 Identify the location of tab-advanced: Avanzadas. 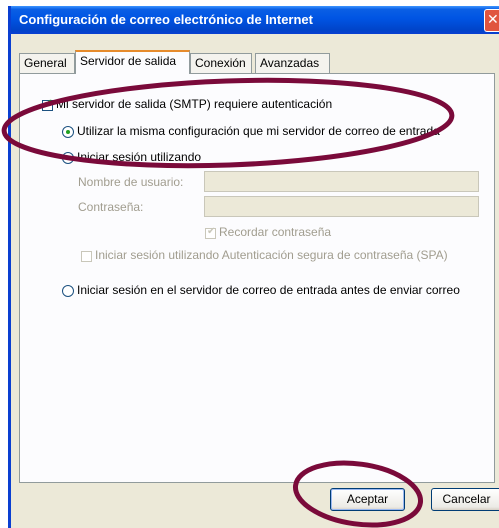
(292, 63).